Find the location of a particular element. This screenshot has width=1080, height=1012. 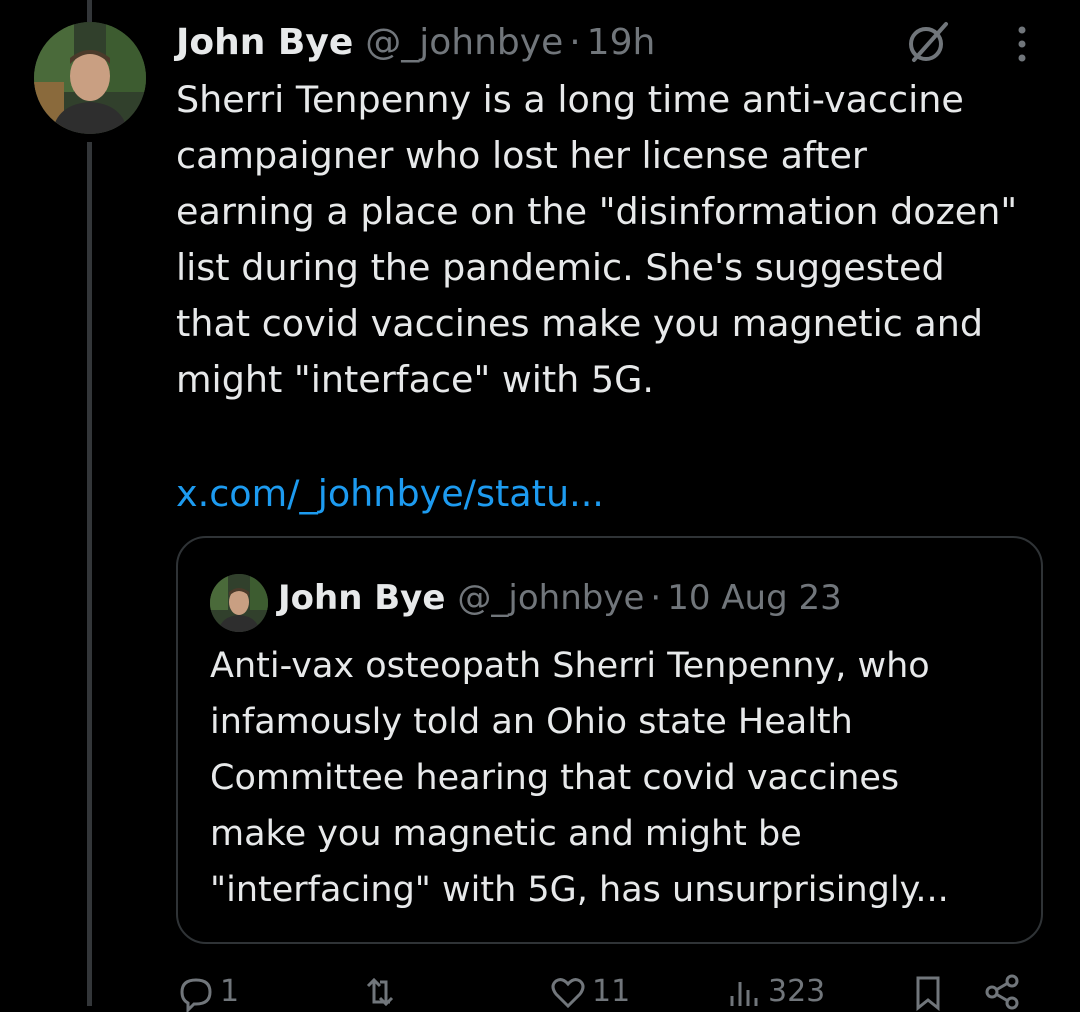

retweet-button is located at coordinates (380, 992).